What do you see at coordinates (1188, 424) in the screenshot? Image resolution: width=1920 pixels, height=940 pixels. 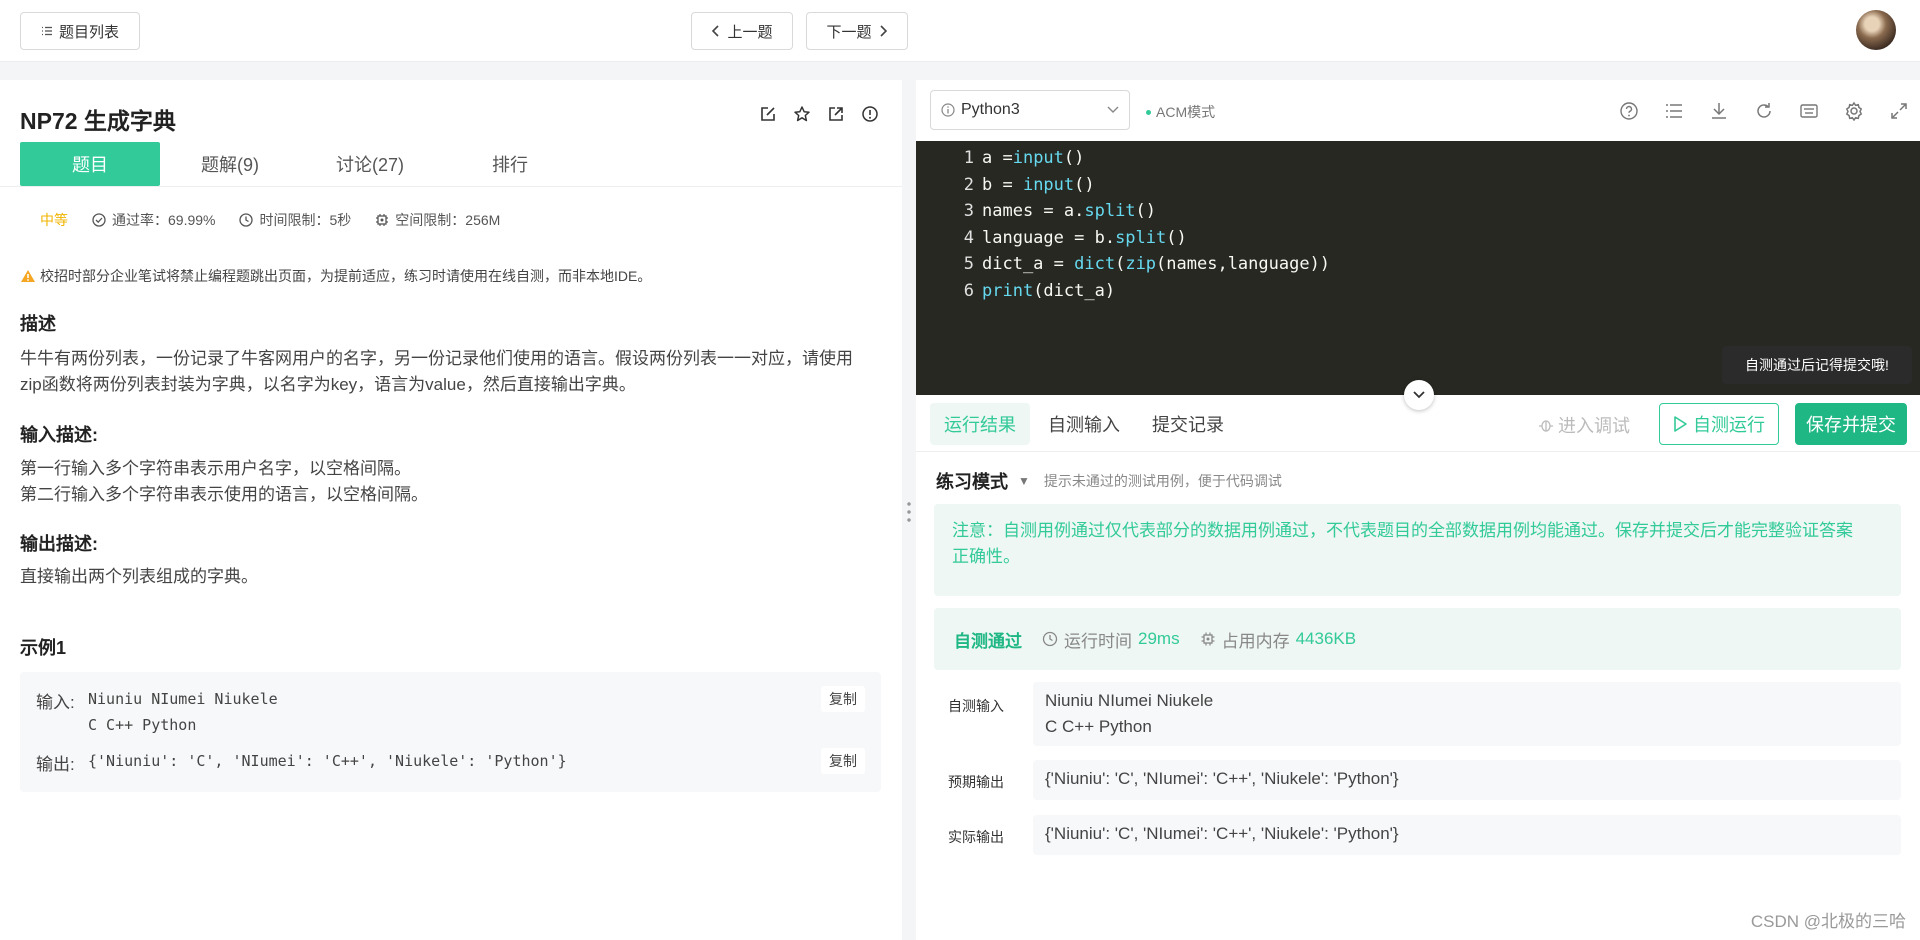 I see `tab-submit-history: 提交记录` at bounding box center [1188, 424].